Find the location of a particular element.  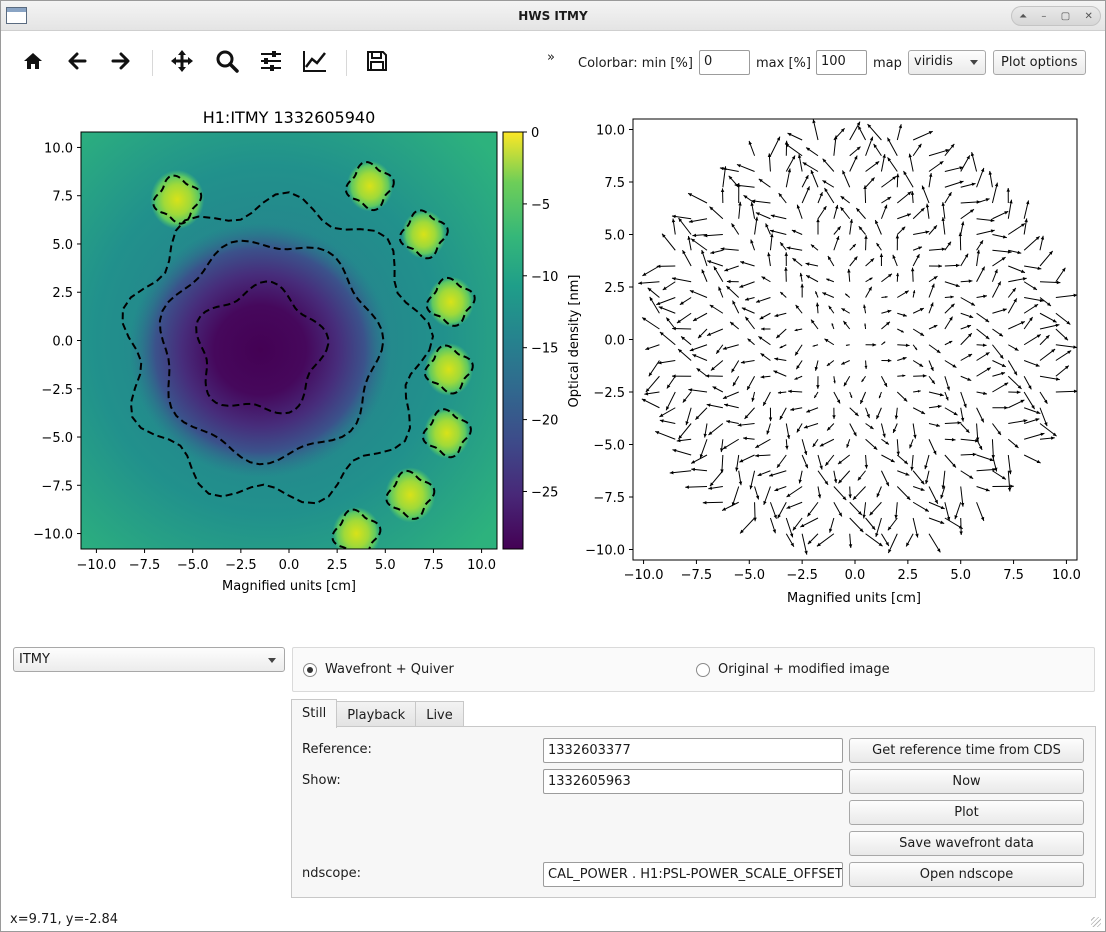

title-bar: HWS ITMY ⏶ – ▢ ✕ is located at coordinates (553, 16).